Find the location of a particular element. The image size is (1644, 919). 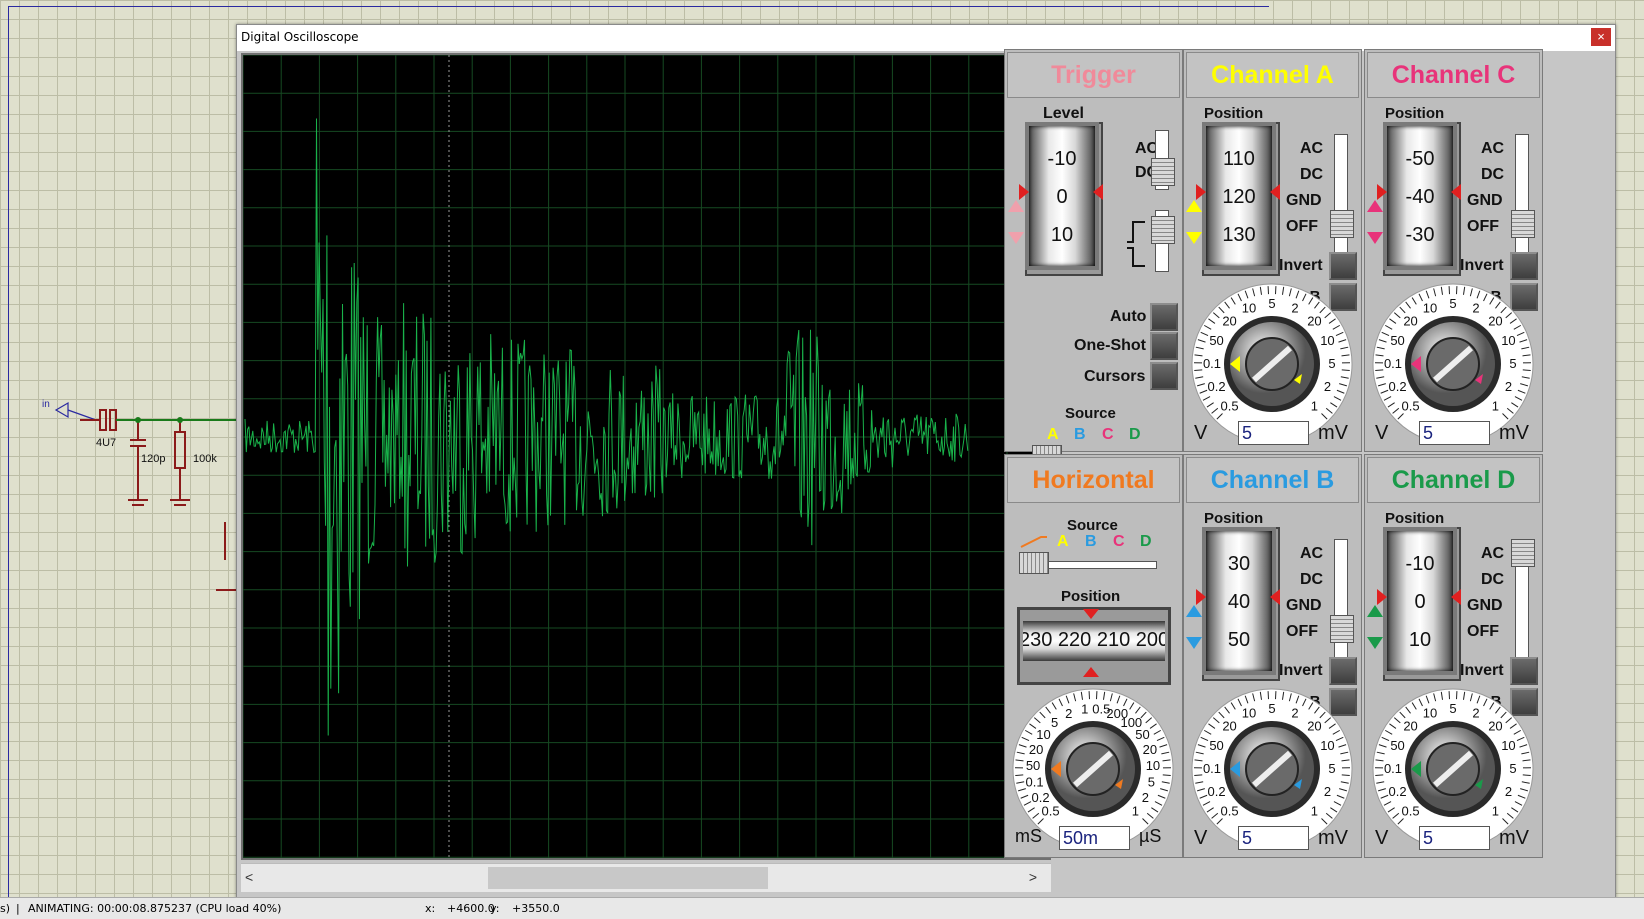

title-bar: Digital Oscilloscope × is located at coordinates (926, 38).